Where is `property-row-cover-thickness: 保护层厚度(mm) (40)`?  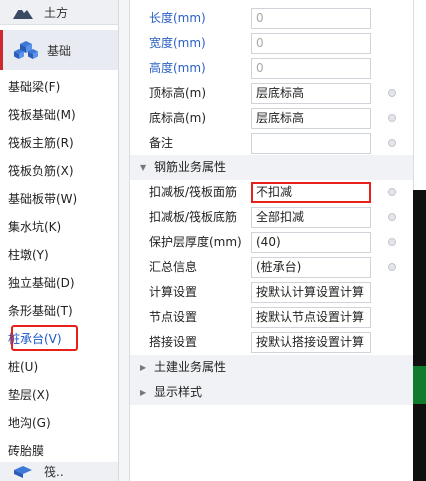
property-row-cover-thickness: 保护层厚度(mm) (40) is located at coordinates (271, 242).